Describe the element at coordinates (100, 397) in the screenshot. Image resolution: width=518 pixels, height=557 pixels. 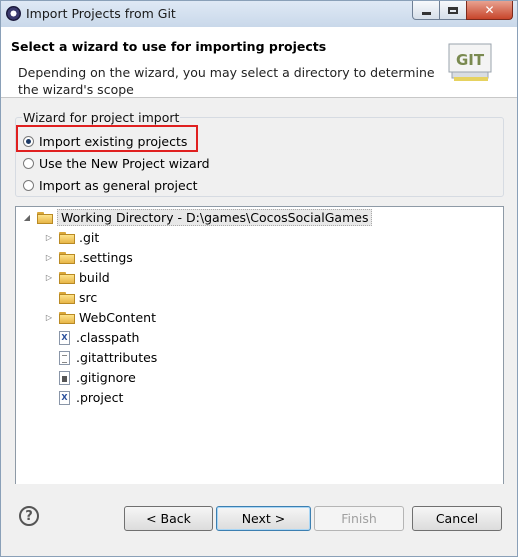
I see `tree-item-label: .project` at that location.